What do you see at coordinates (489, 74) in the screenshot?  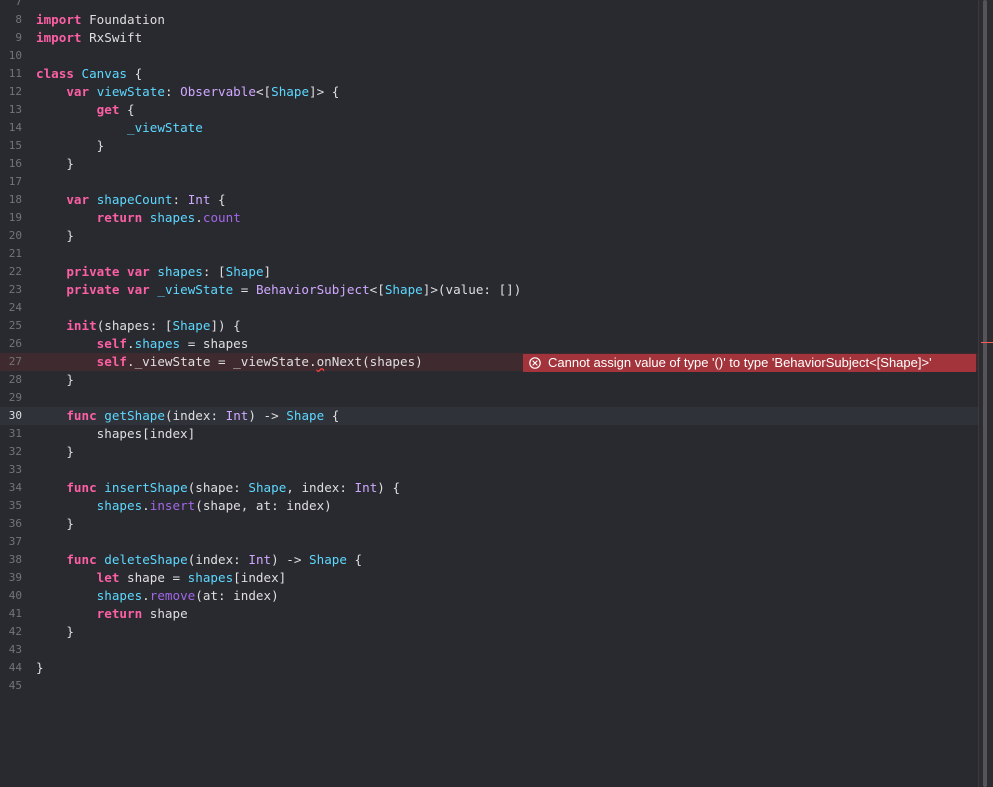 I see `code-line: 11 class Canvas {` at bounding box center [489, 74].